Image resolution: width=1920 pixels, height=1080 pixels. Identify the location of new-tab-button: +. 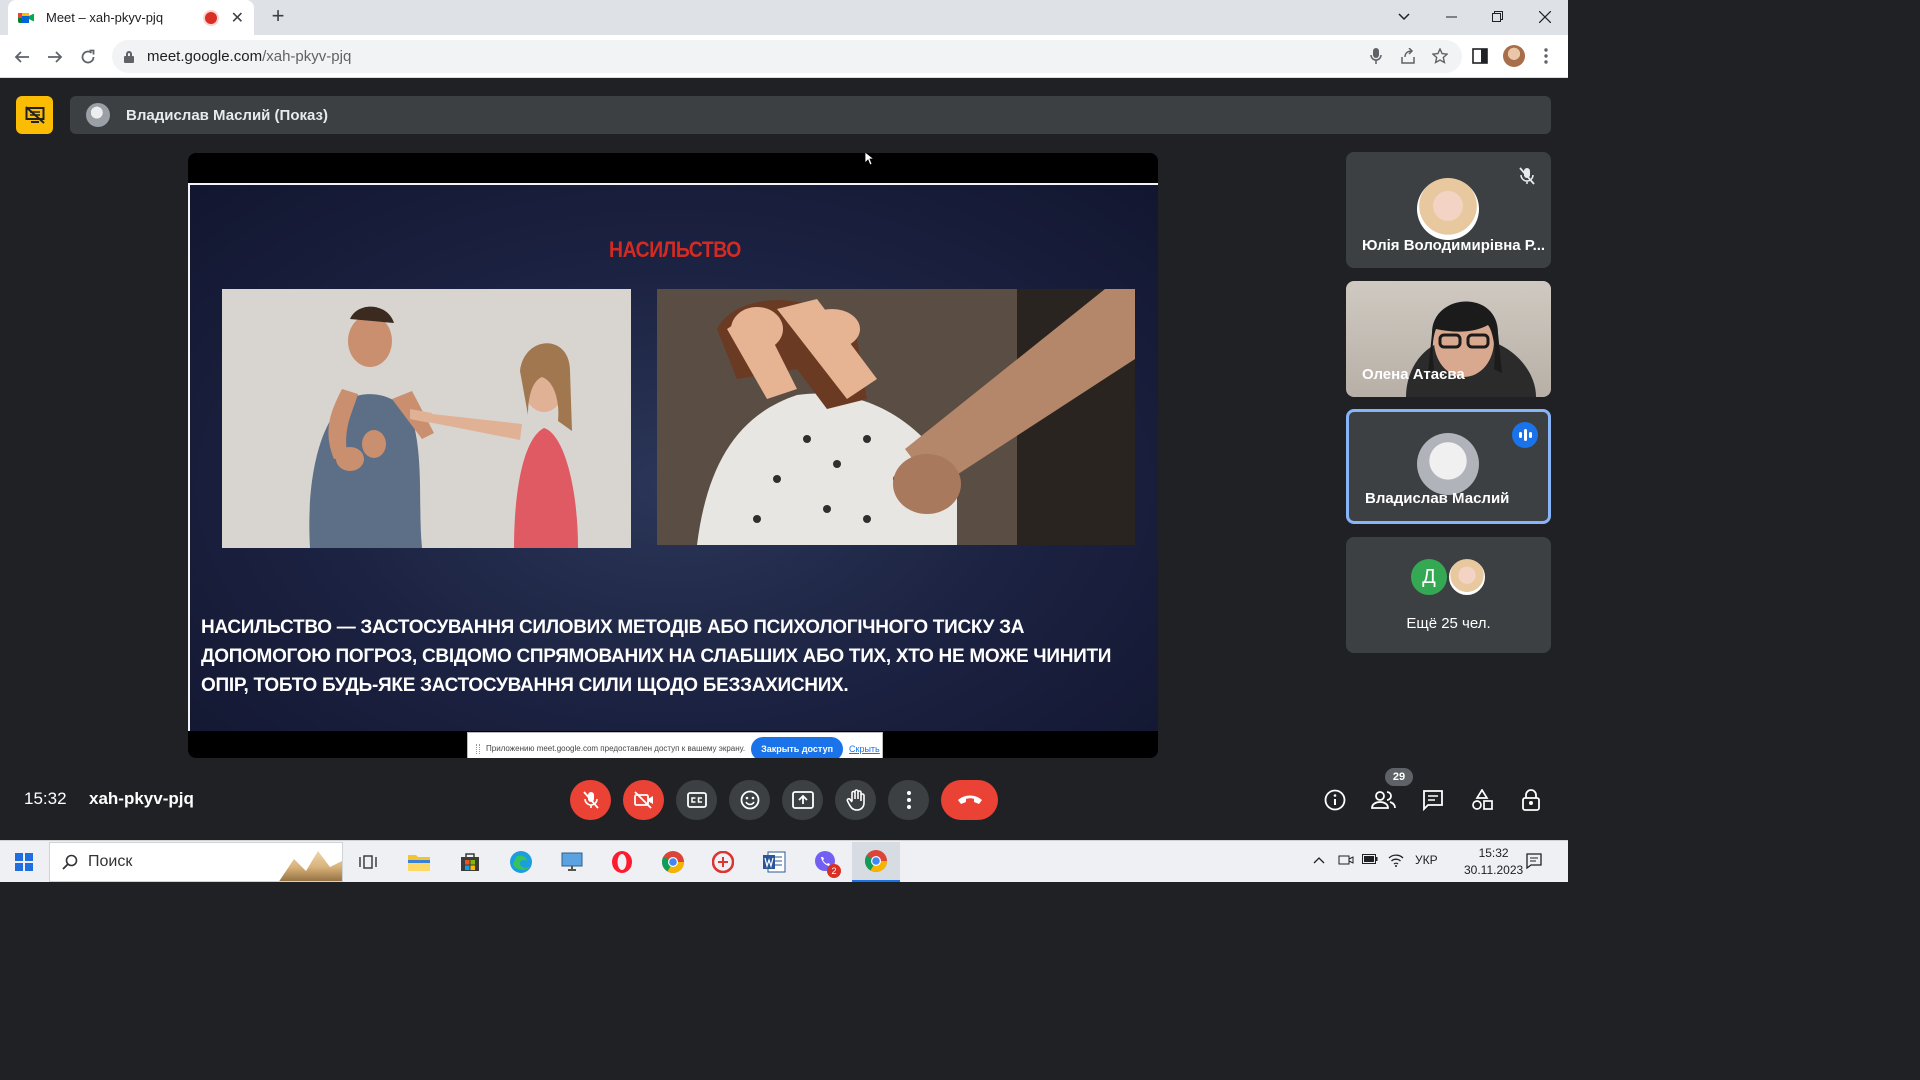
(278, 17).